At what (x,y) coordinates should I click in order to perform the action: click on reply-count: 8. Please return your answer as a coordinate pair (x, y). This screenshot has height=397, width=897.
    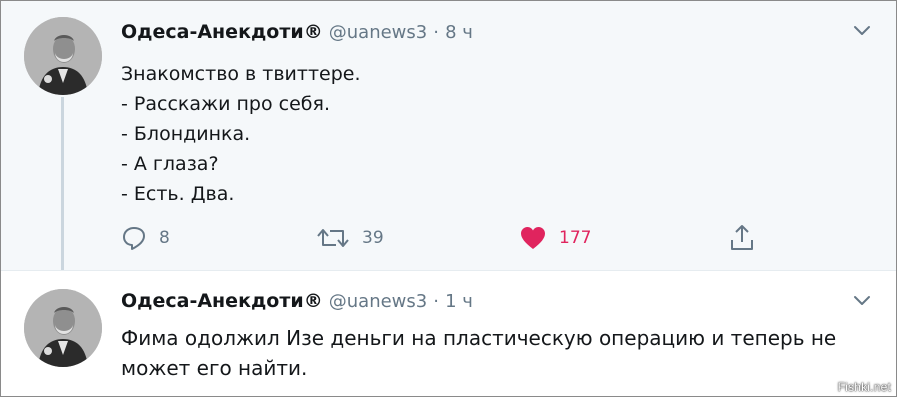
    Looking at the image, I should click on (164, 238).